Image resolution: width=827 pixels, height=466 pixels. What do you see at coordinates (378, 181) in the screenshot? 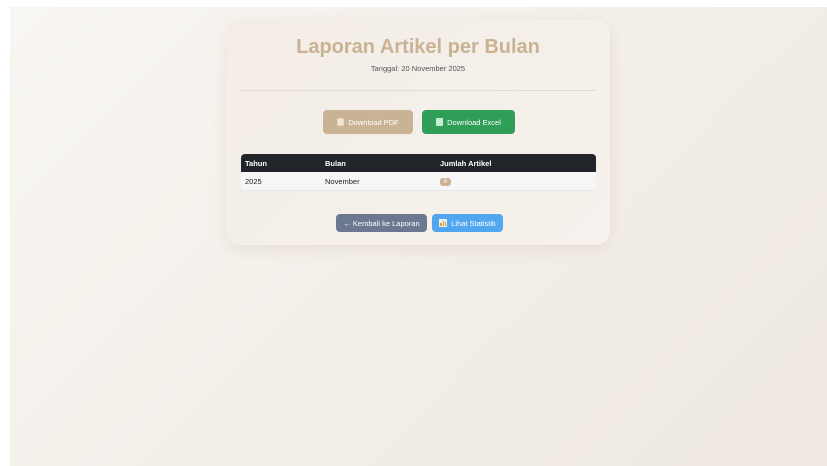
I see `cell-bulan: November` at bounding box center [378, 181].